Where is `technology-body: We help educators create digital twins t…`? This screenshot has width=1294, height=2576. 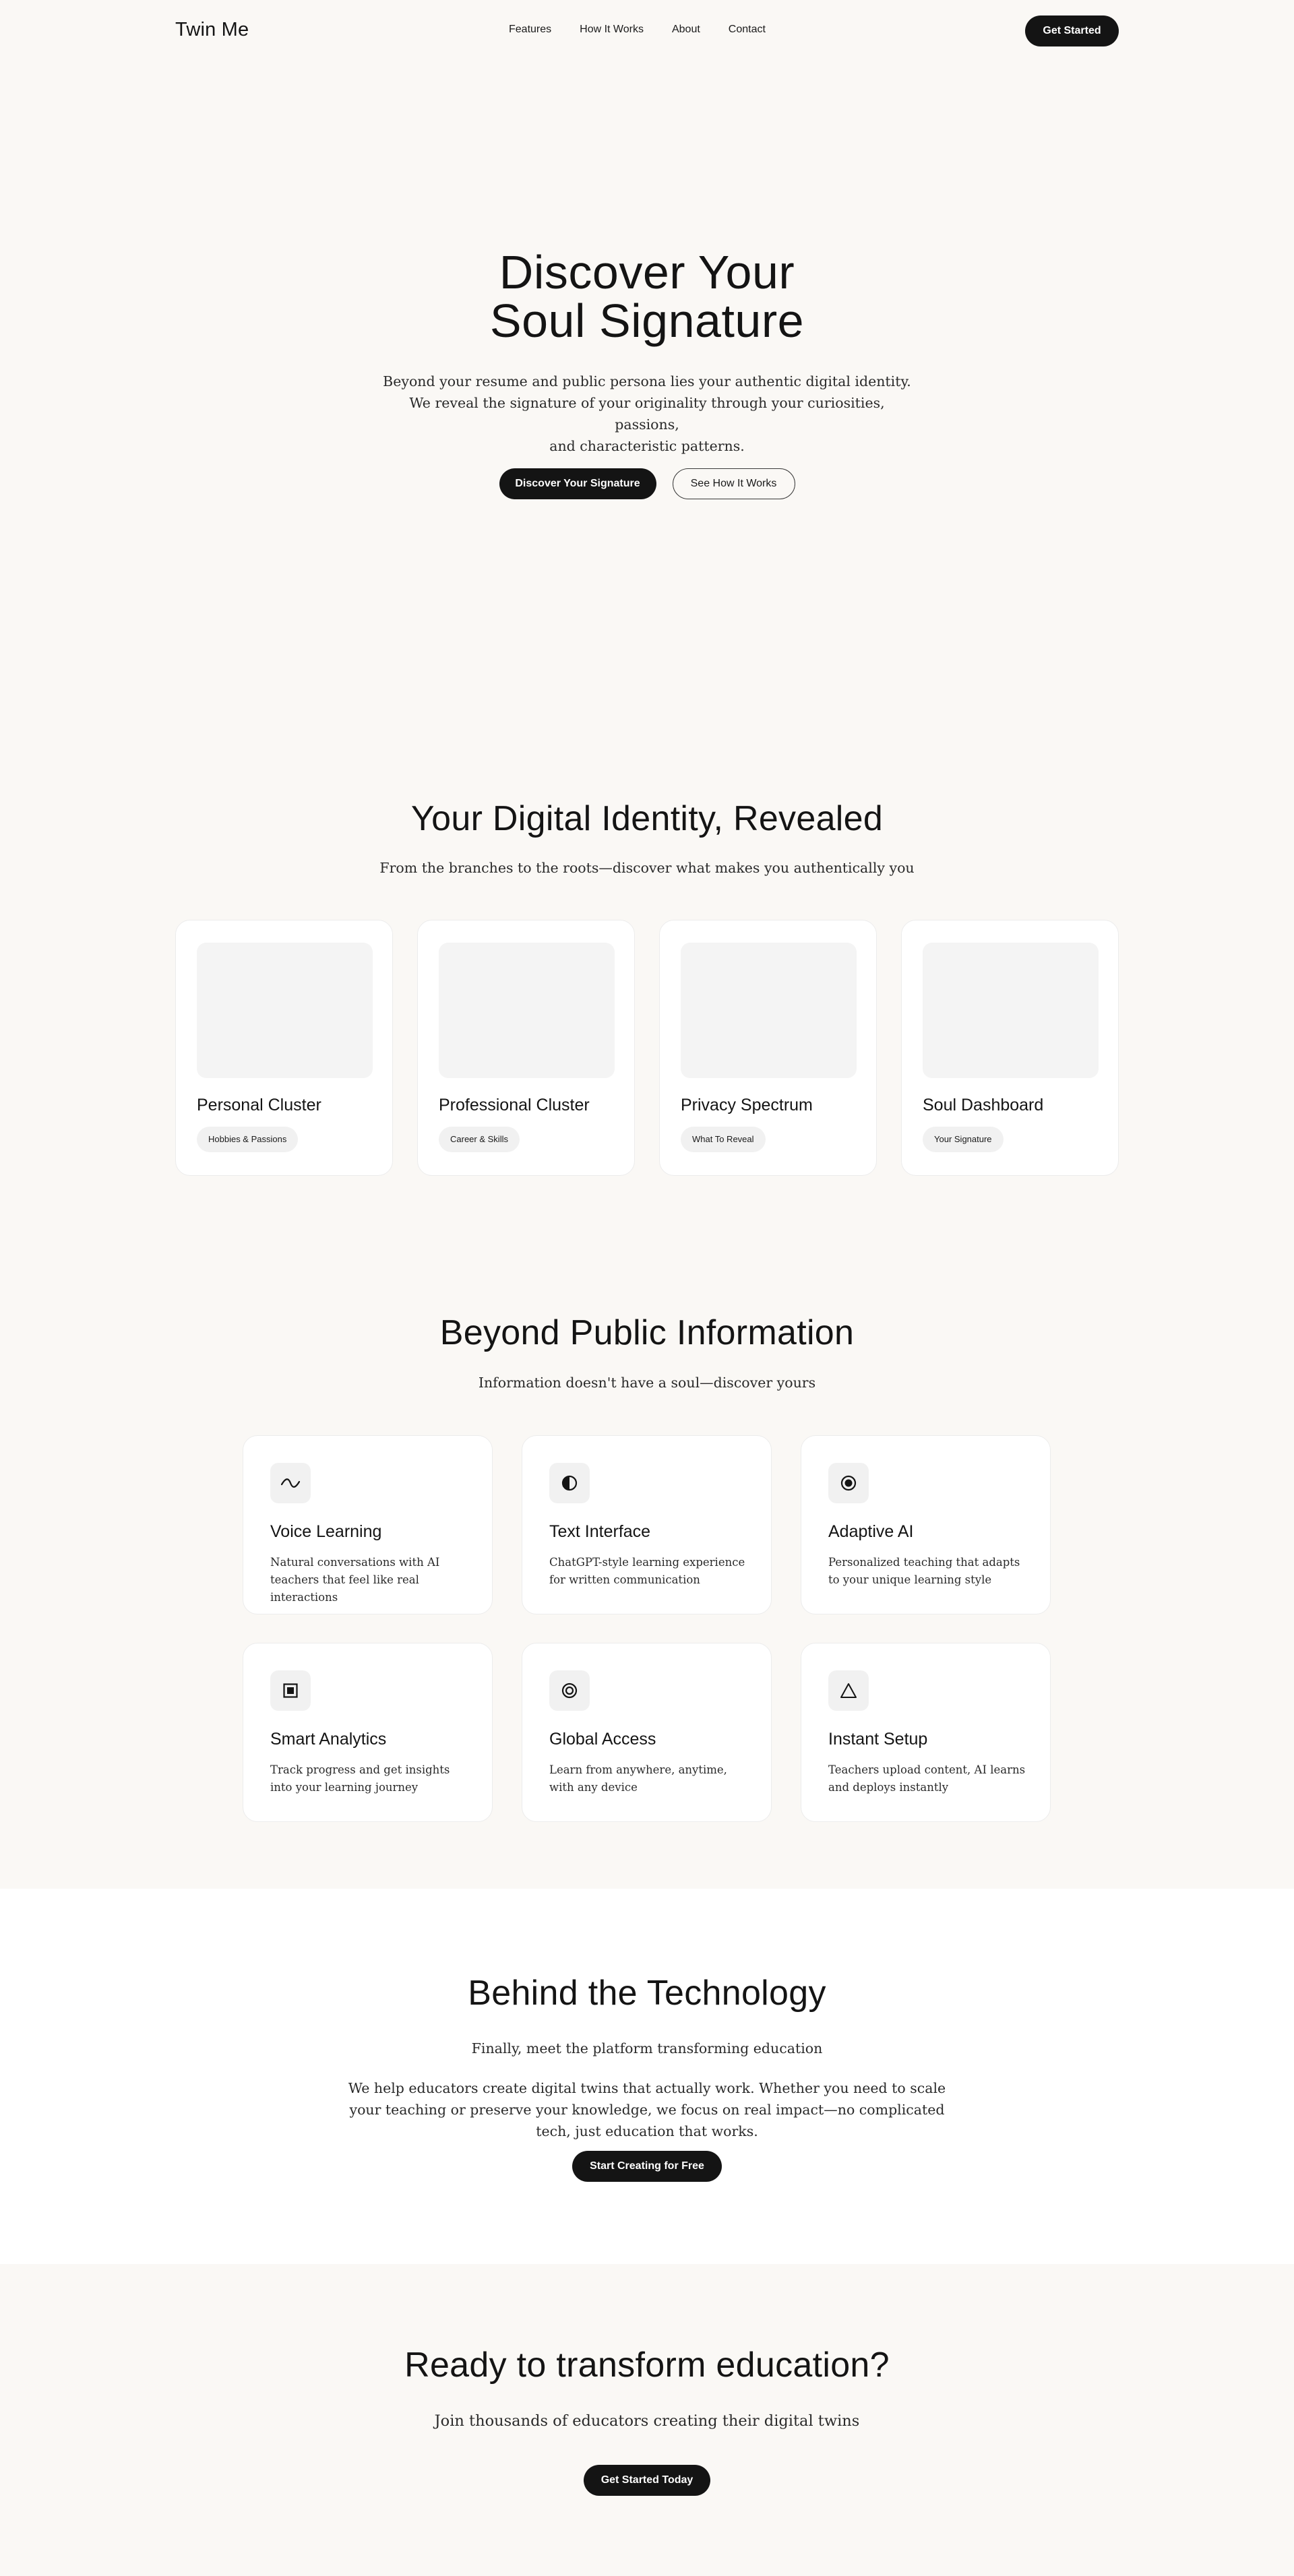 technology-body: We help educators create digital twins t… is located at coordinates (647, 2109).